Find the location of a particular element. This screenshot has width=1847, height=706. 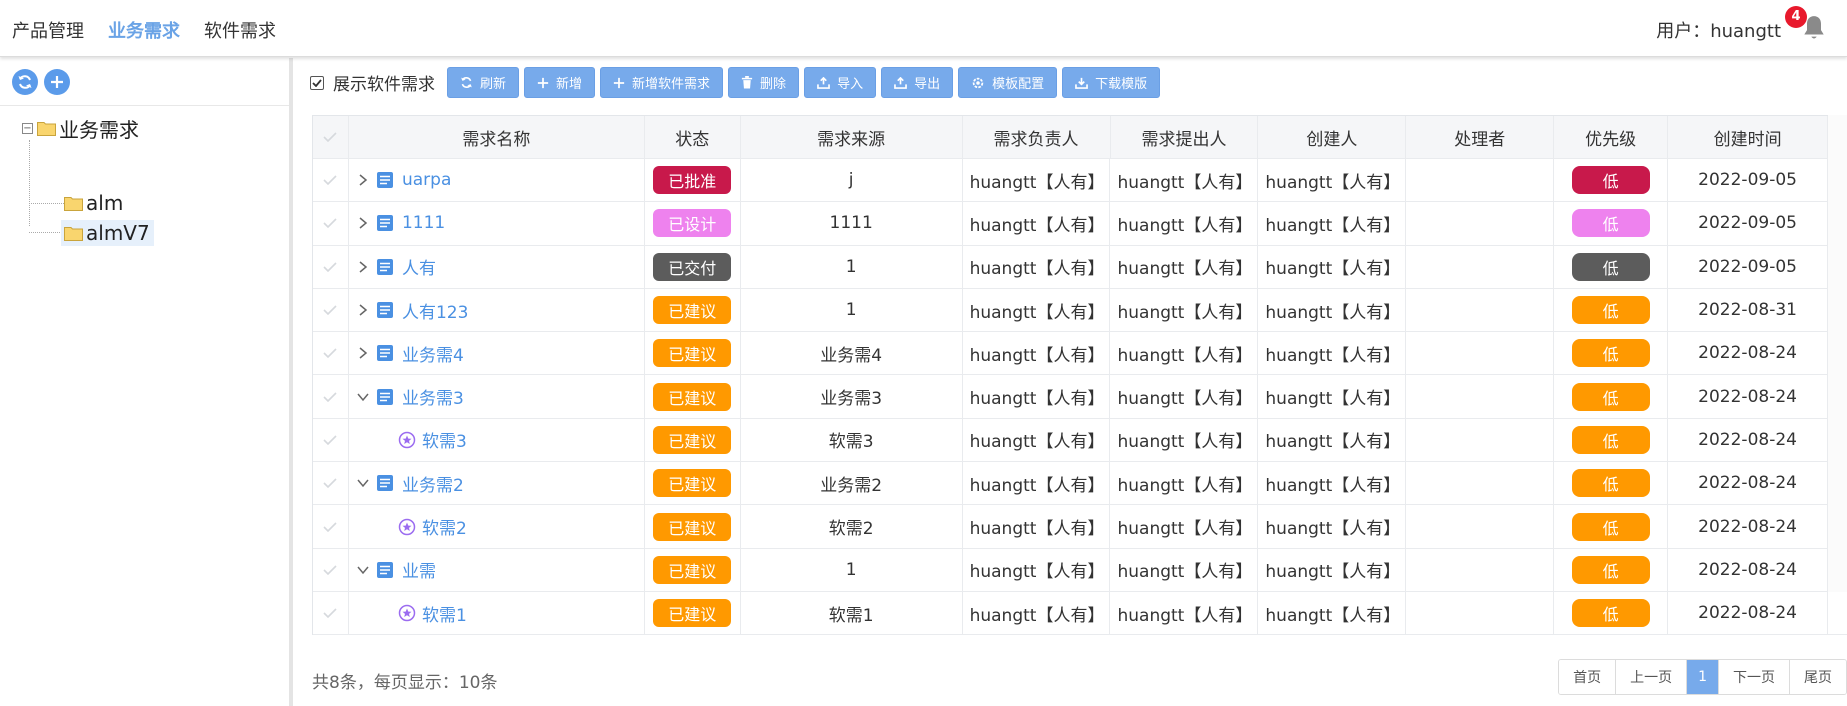

column-header-source: 需求来源 is located at coordinates (852, 137).